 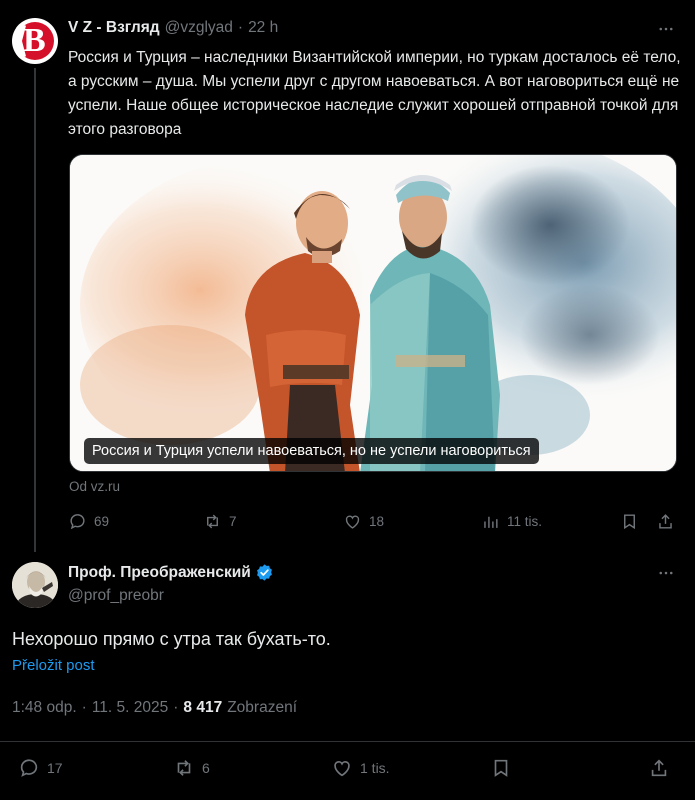 What do you see at coordinates (264, 572) in the screenshot?
I see `verified-badge-icon` at bounding box center [264, 572].